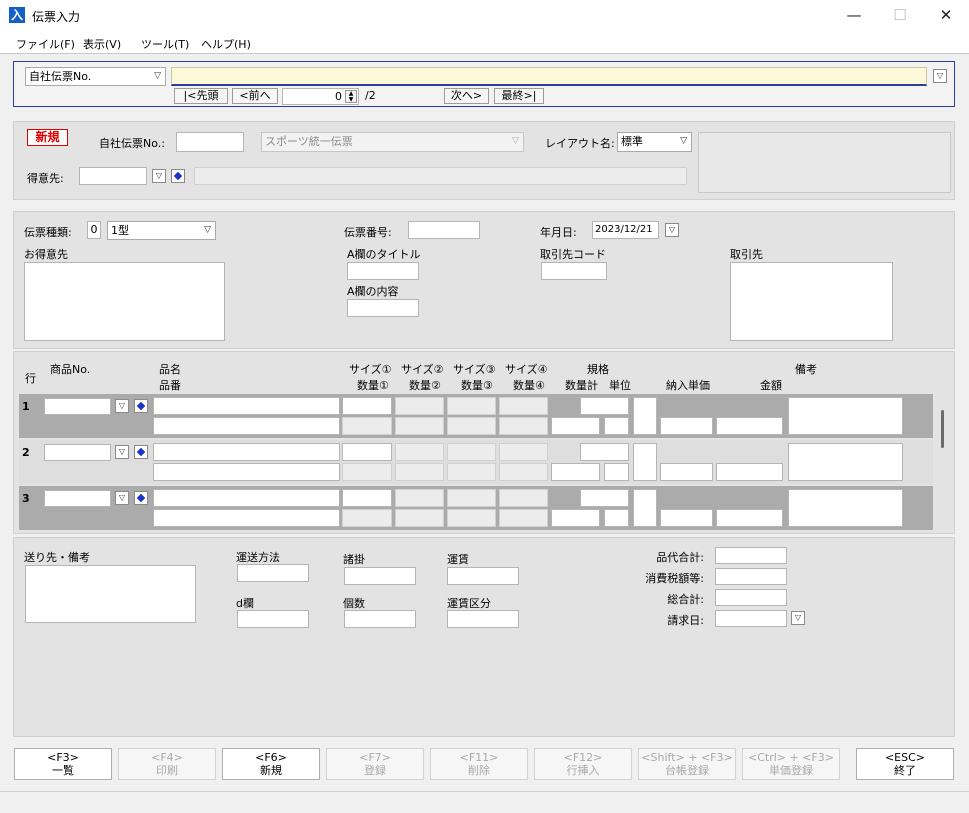 The image size is (969, 813). I want to click on customer-code-input, so click(113, 176).